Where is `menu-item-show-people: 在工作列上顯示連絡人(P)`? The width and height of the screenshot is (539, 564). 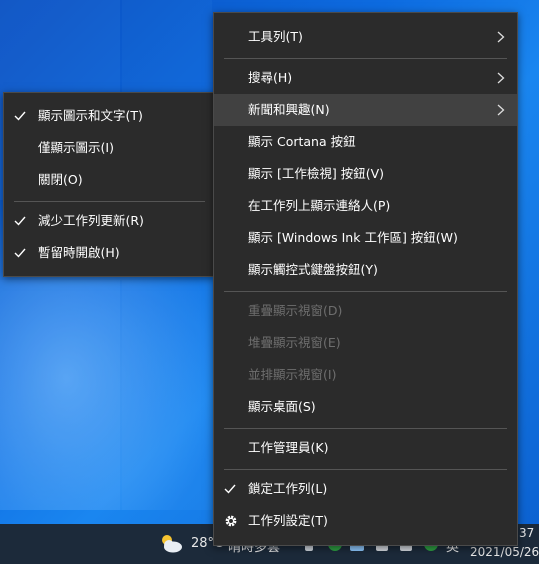
menu-item-show-people: 在工作列上顯示連絡人(P) is located at coordinates (365, 206).